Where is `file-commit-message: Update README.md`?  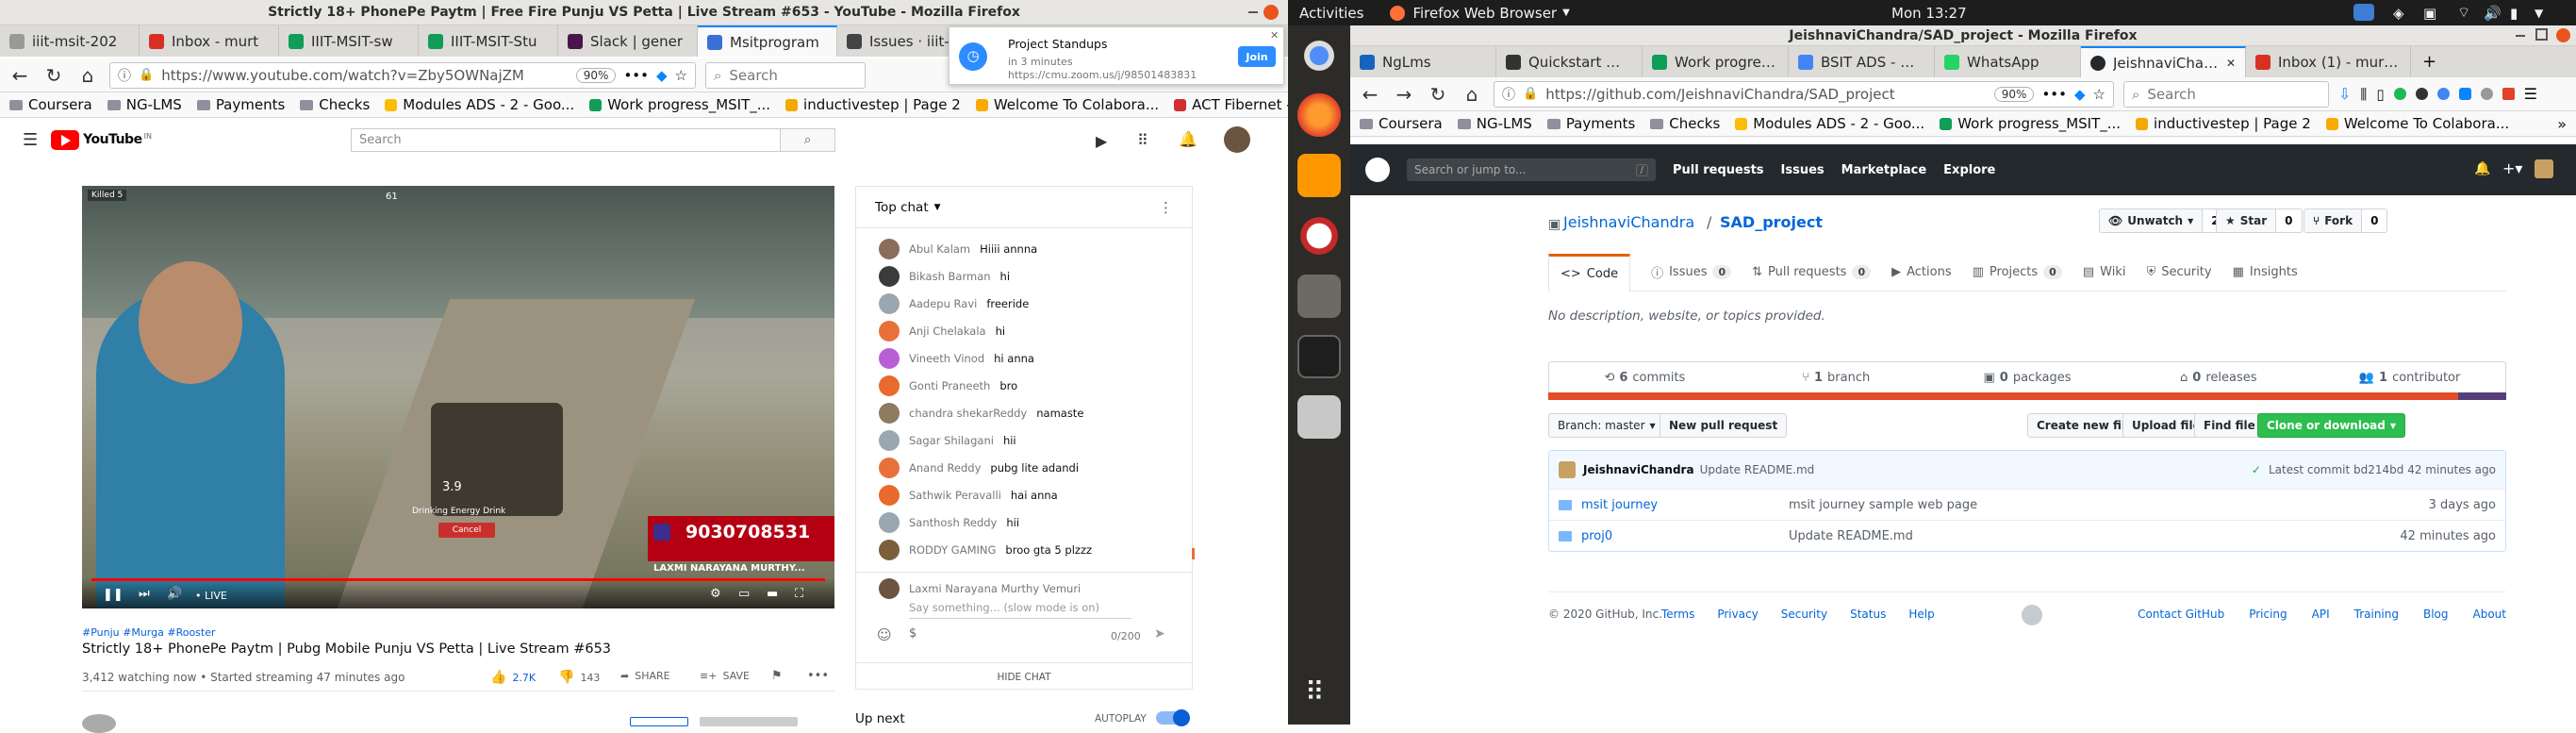 file-commit-message: Update README.md is located at coordinates (2094, 536).